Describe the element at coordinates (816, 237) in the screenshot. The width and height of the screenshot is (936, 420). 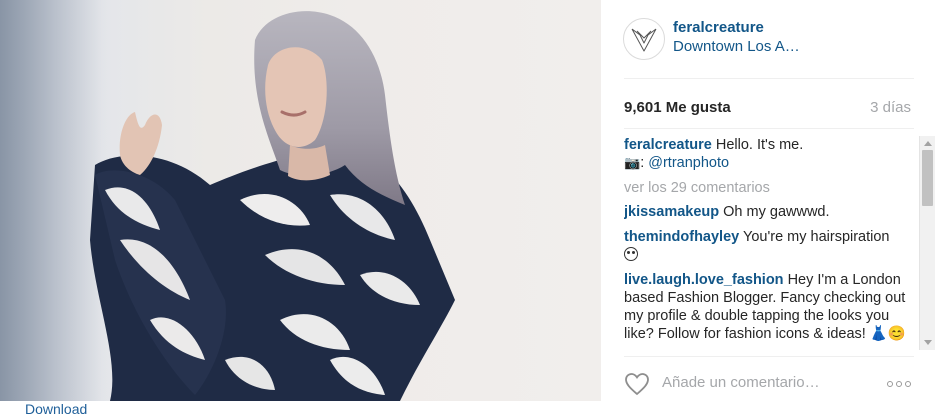
I see `comment-text: You're my hairspiration` at that location.